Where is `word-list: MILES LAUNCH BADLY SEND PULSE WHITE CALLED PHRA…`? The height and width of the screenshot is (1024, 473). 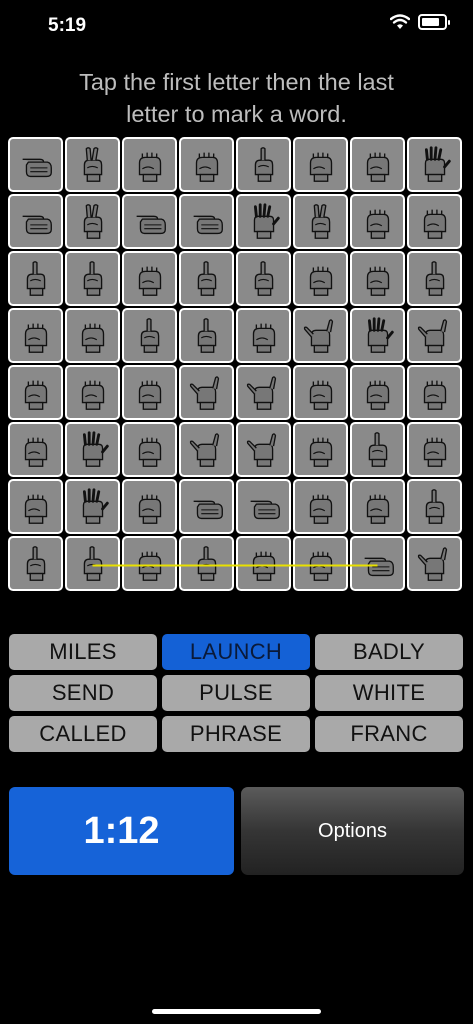 word-list: MILES LAUNCH BADLY SEND PULSE WHITE CALLED PHRA… is located at coordinates (236, 693).